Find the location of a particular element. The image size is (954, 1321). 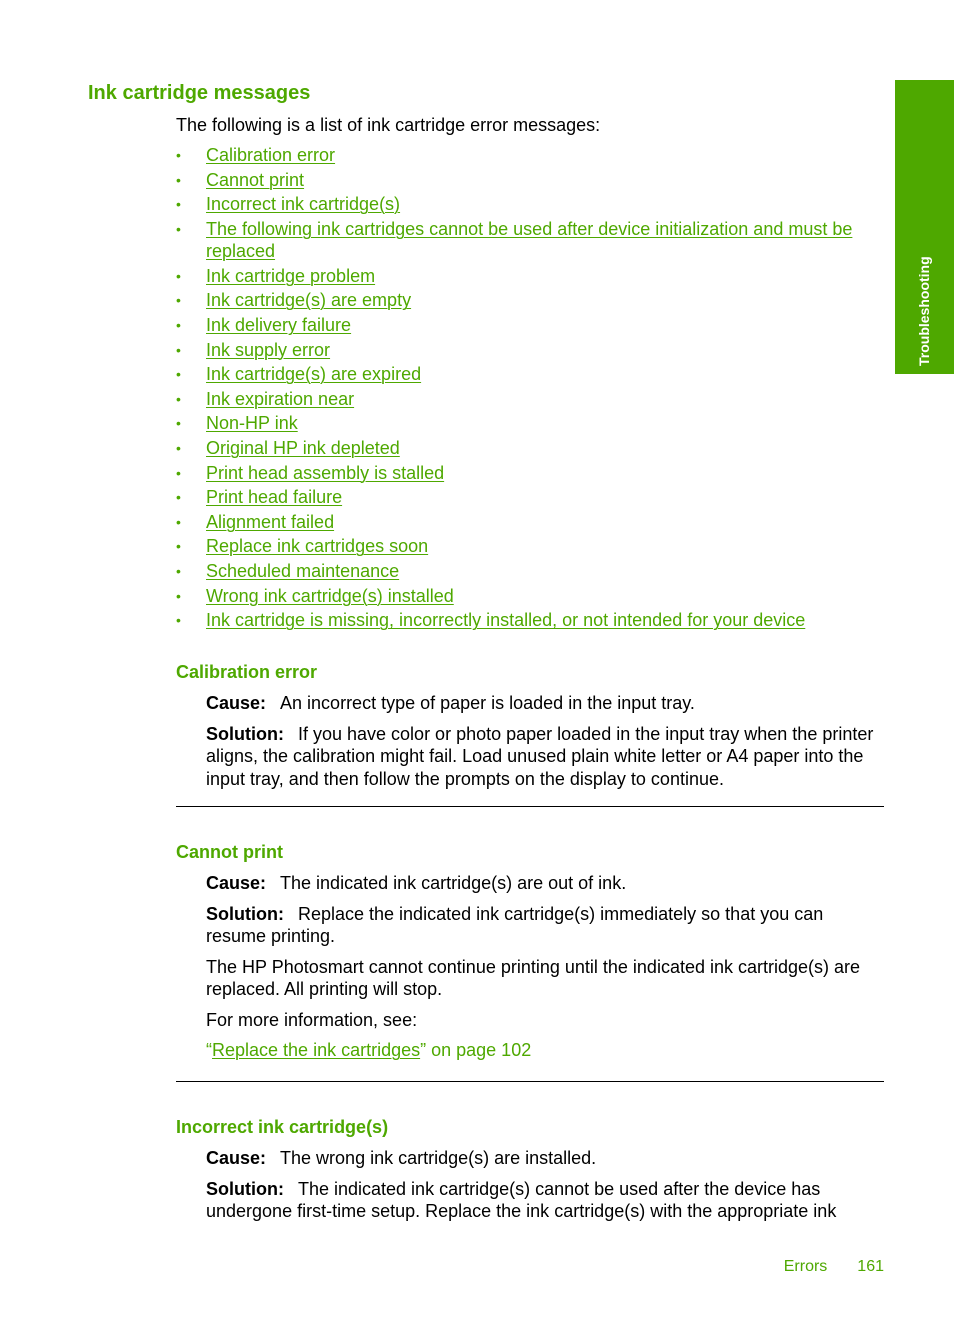

toc-item: • Print head failure is located at coordinates (526, 497).